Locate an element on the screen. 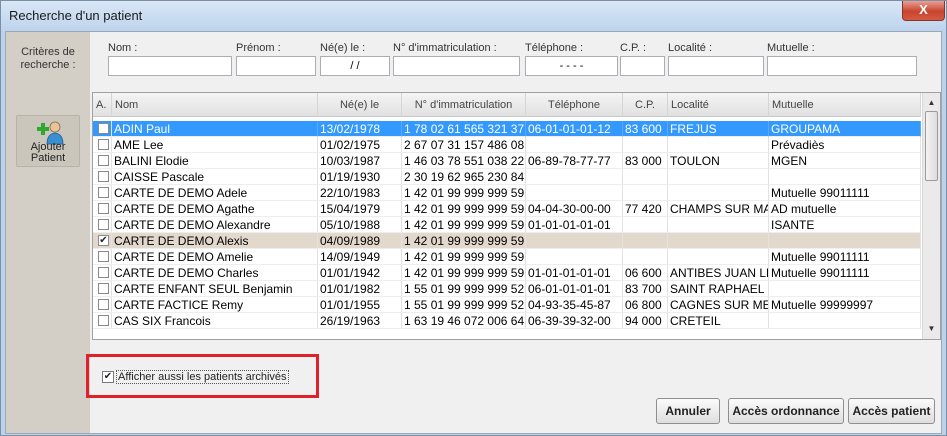 This screenshot has width=947, height=436. cell-mutuelle is located at coordinates (845, 241).